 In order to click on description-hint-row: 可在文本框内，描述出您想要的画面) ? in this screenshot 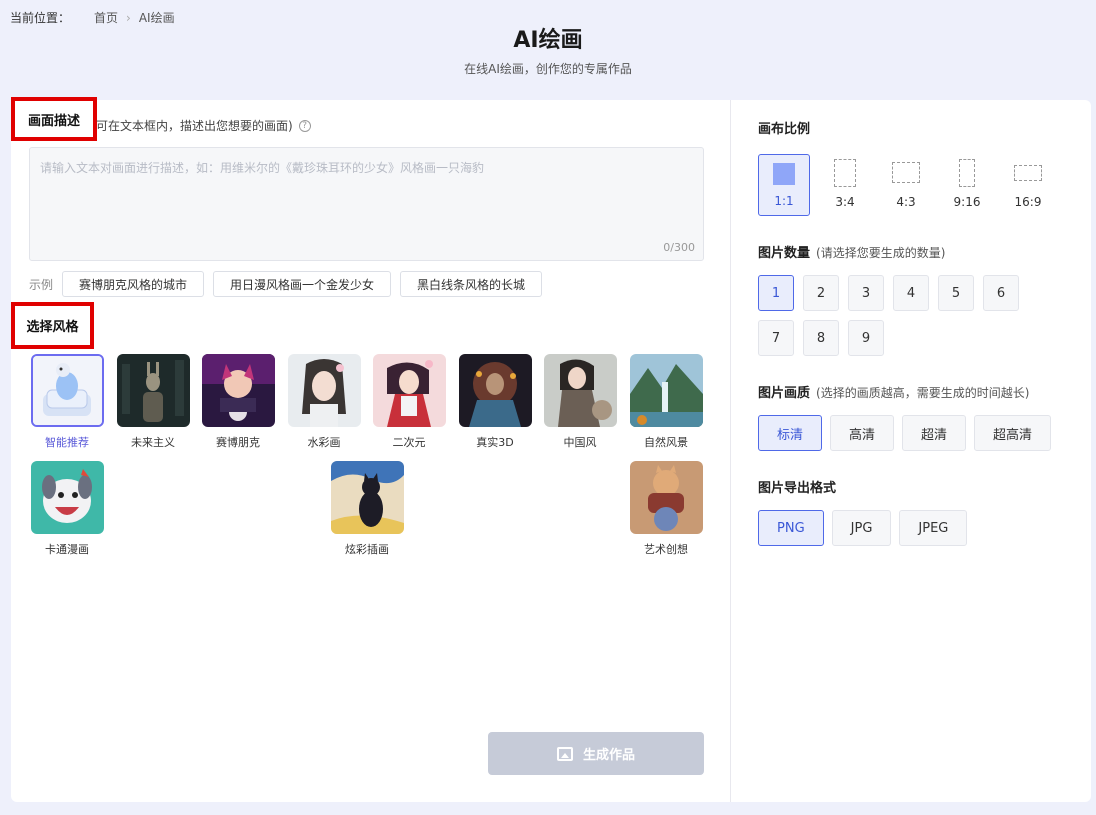, I will do `click(203, 125)`.